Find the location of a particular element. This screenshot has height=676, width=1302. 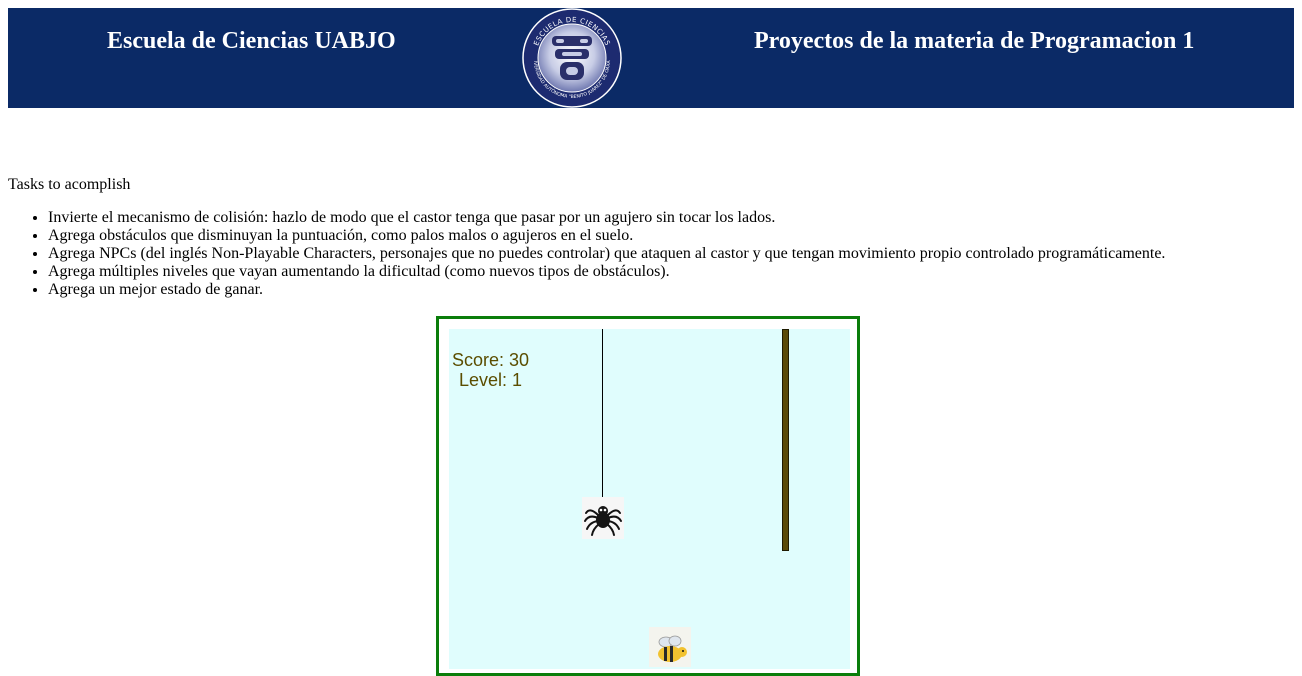

spider-icon is located at coordinates (603, 518).